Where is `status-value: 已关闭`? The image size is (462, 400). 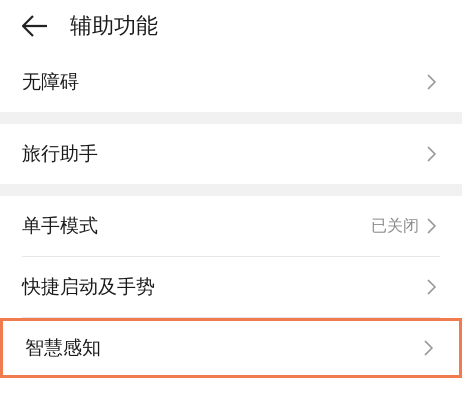 status-value: 已关闭 is located at coordinates (395, 226).